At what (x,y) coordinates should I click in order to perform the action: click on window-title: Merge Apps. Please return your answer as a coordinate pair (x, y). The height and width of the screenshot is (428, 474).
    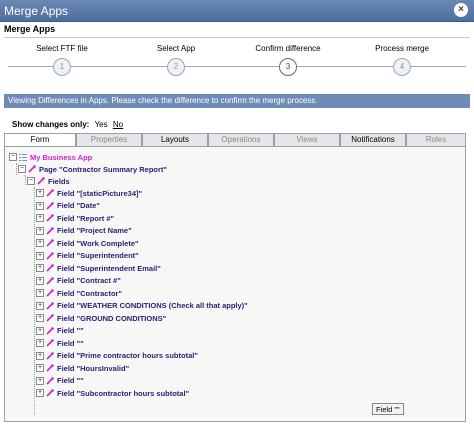
    Looking at the image, I should click on (36, 11).